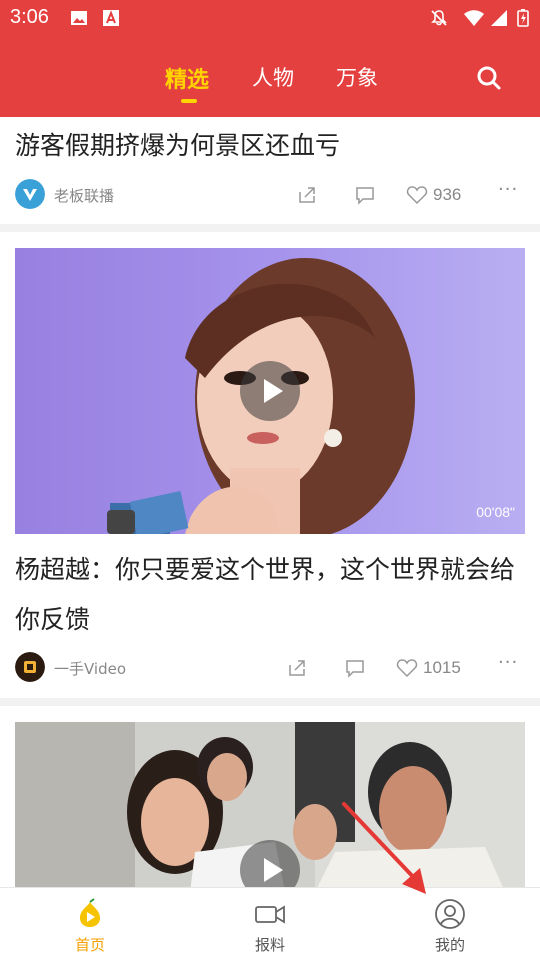 Image resolution: width=540 pixels, height=960 pixels. I want to click on nav-report: 报料, so click(270, 924).